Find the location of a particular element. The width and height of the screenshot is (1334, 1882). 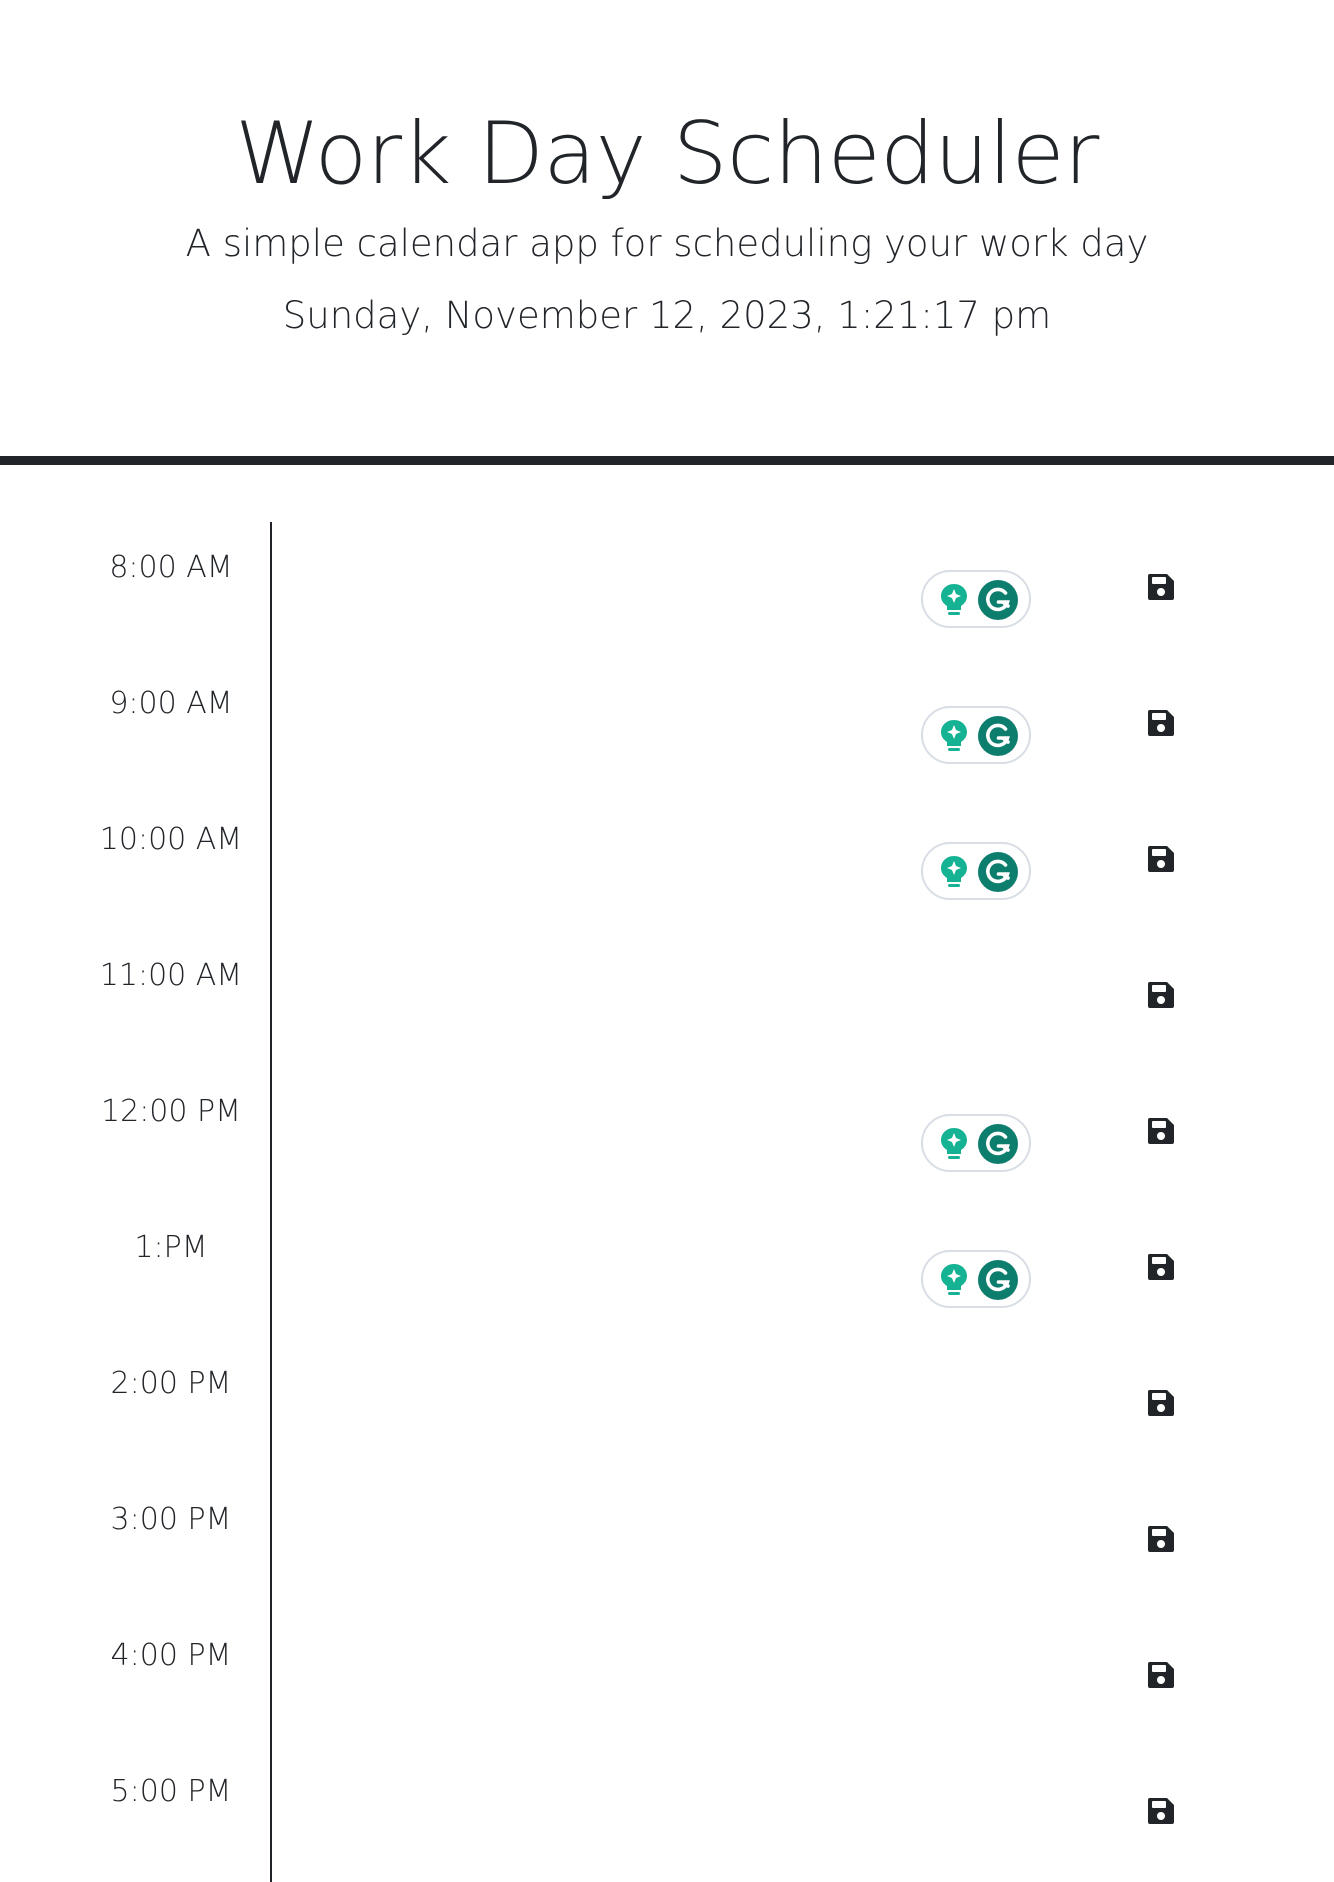

current-datetime: Sunday, November 12, 2023, 1:21:17 pm is located at coordinates (667, 315).